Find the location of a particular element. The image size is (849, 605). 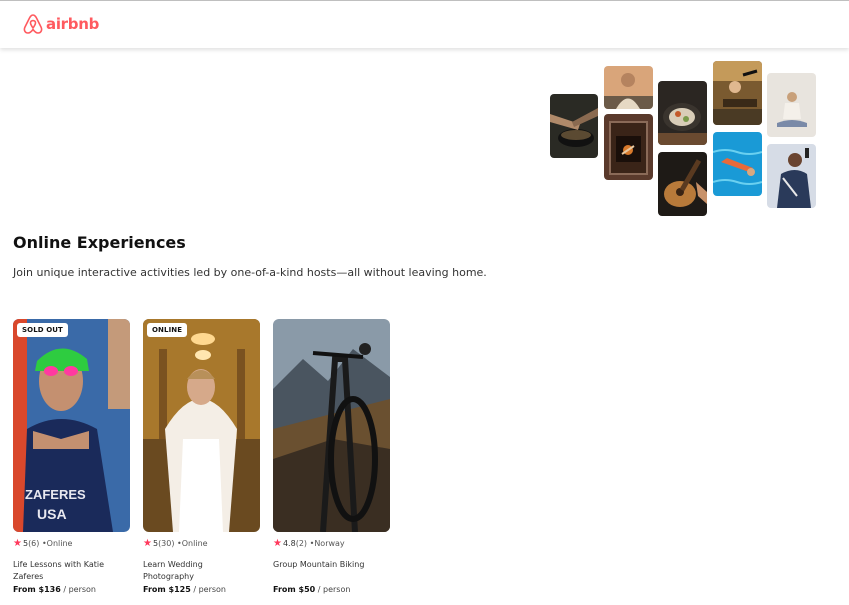

card-price: From $136 / person is located at coordinates (54, 589).